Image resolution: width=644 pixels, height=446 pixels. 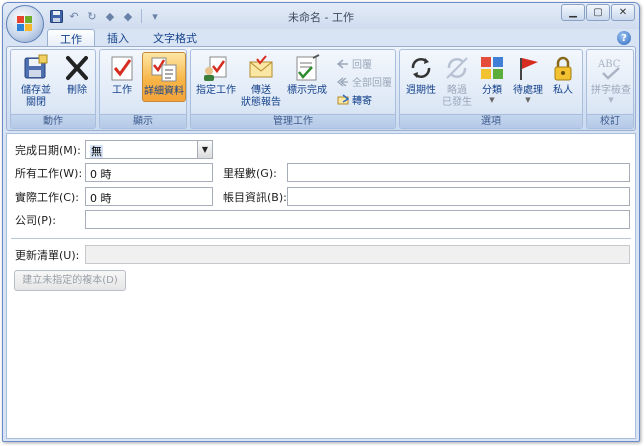 I want to click on private-button: 私人, so click(x=563, y=75).